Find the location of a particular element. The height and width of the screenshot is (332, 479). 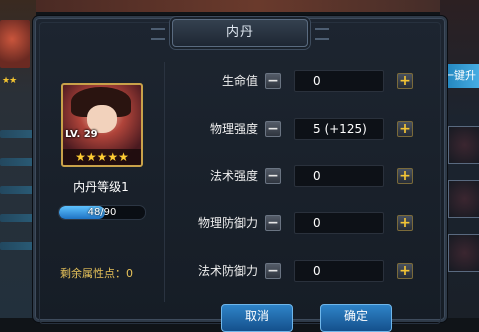

hero-level-badge: LV. 29 is located at coordinates (81, 134).